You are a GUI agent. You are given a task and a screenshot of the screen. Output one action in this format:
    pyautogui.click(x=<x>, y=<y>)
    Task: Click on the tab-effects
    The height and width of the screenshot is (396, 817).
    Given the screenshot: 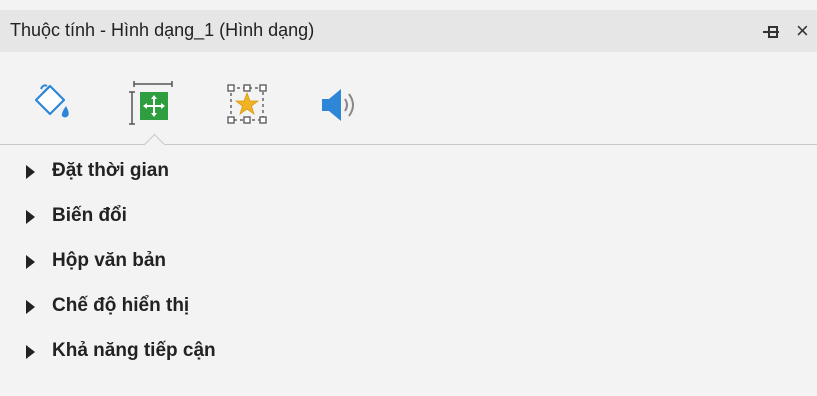 What is the action you would take?
    pyautogui.click(x=247, y=105)
    